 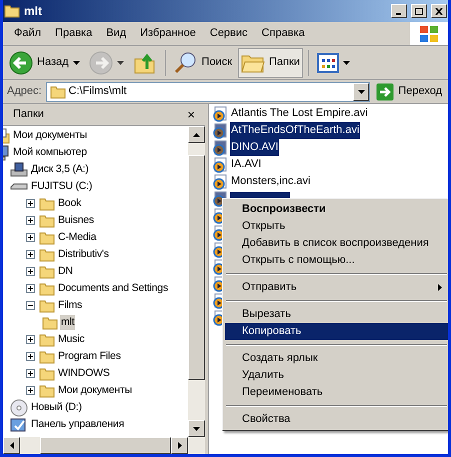 What do you see at coordinates (33, 11) in the screenshot?
I see `window-title: mlt` at bounding box center [33, 11].